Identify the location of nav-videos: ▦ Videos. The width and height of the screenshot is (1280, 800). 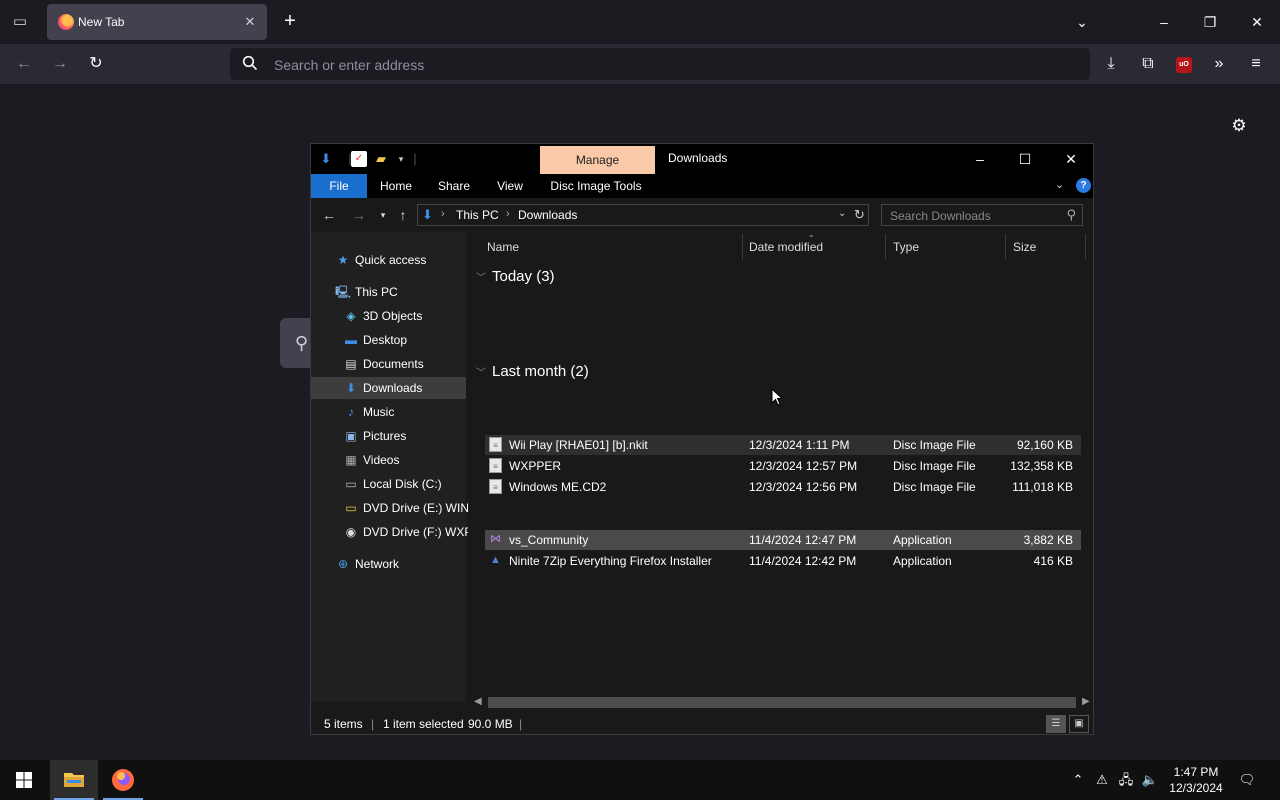
(388, 460).